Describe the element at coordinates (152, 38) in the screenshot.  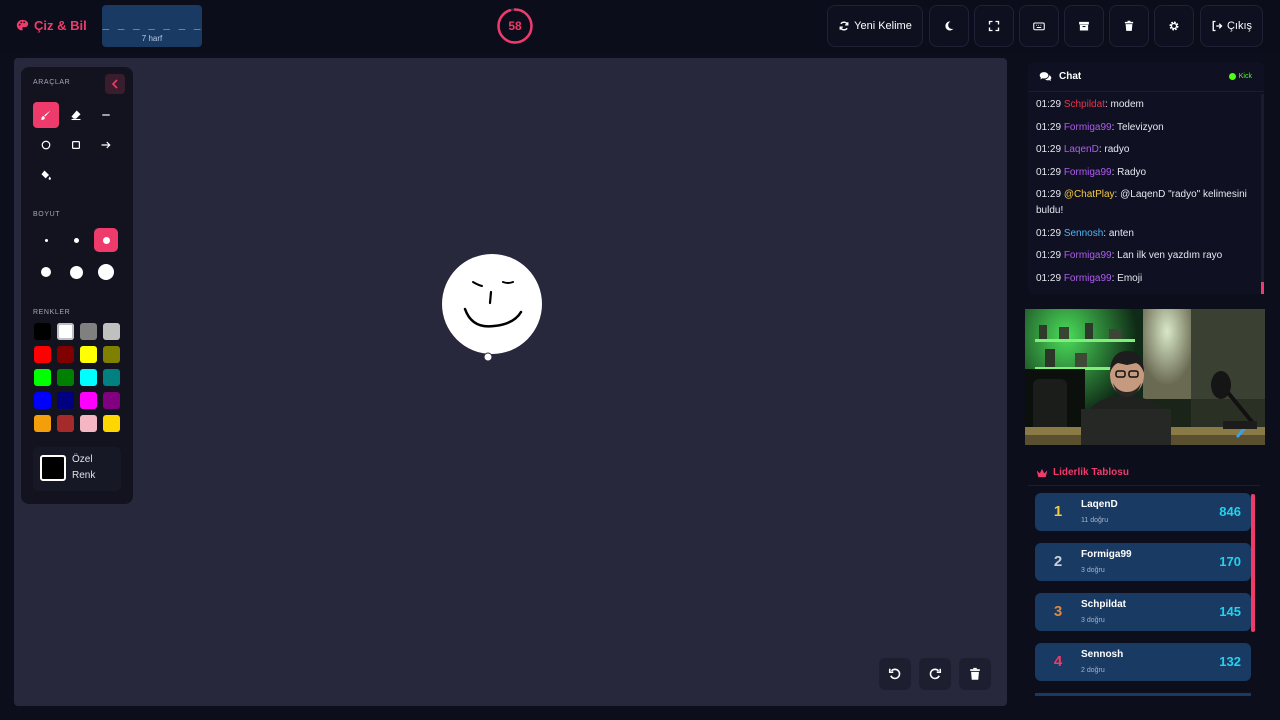
I see `word-length-hint: 7 harf` at that location.